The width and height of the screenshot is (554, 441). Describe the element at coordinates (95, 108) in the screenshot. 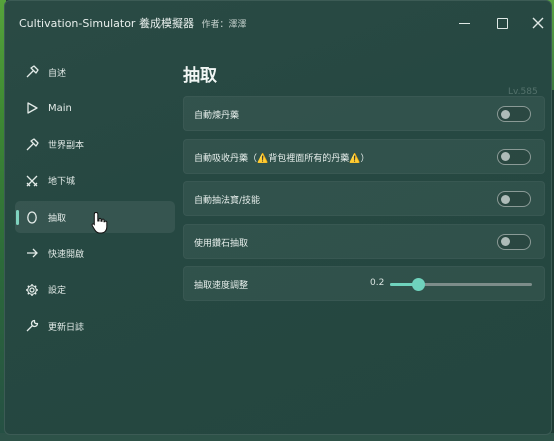

I see `sidebar-item-main: Main` at that location.